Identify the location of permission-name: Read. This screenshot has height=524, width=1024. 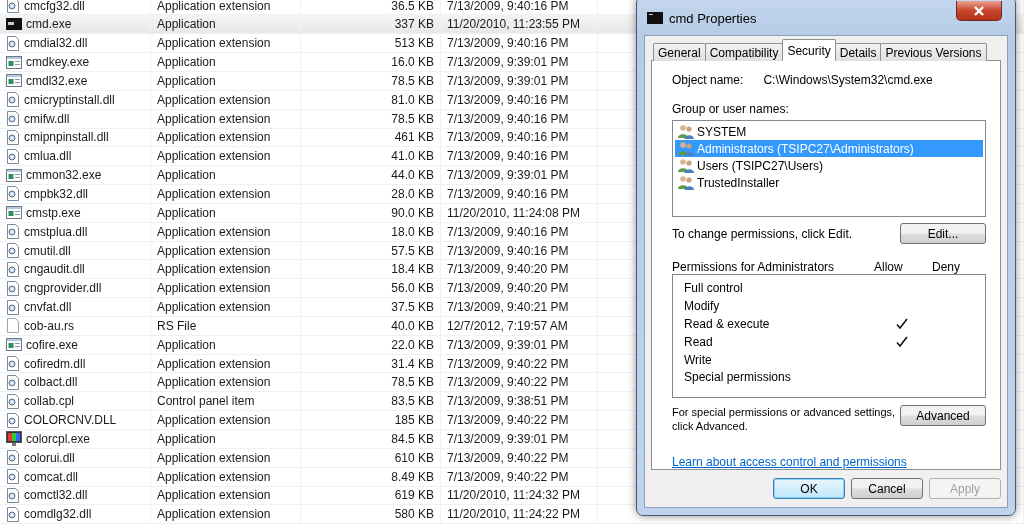
(699, 341).